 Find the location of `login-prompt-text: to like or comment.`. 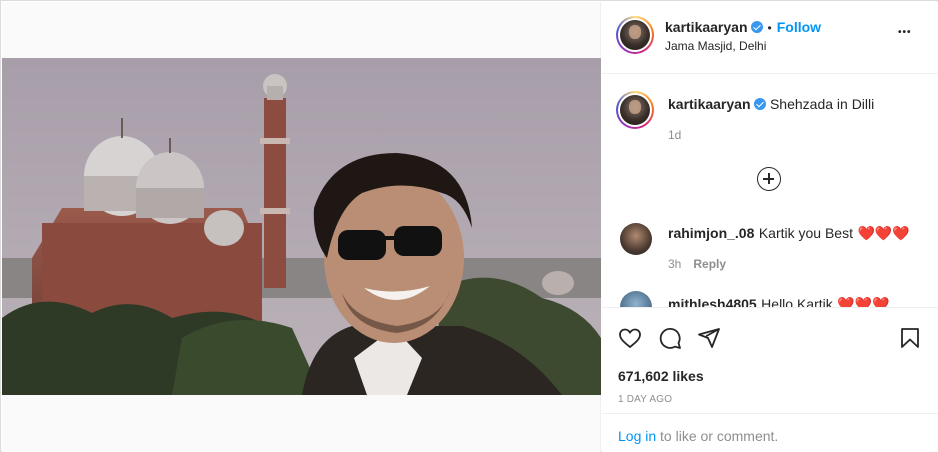

login-prompt-text: to like or comment. is located at coordinates (717, 436).